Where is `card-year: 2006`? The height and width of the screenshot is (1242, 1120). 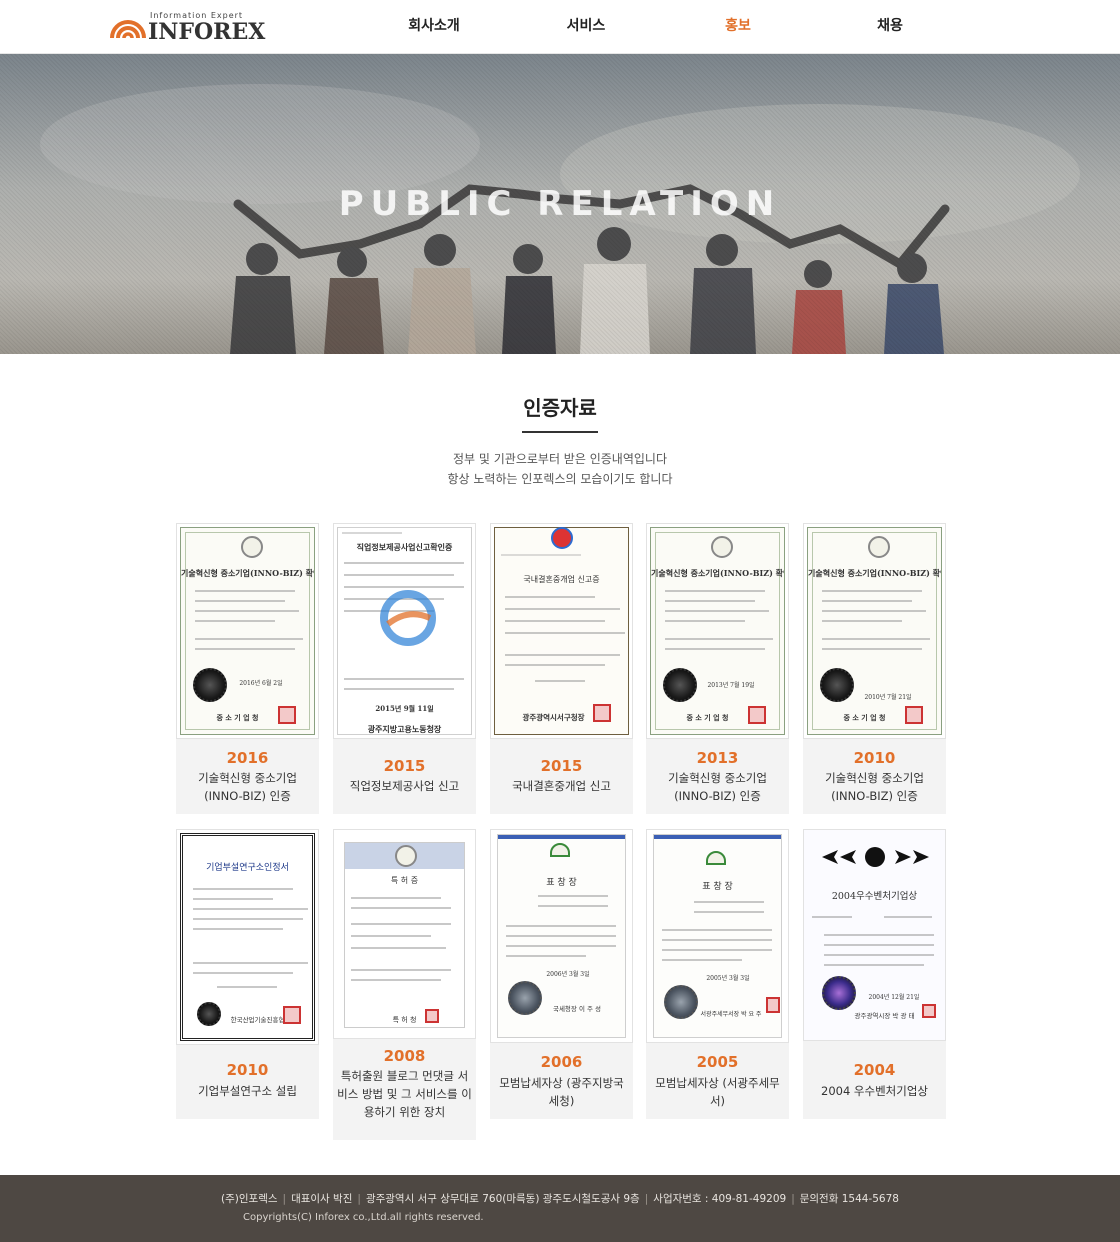 card-year: 2006 is located at coordinates (561, 1062).